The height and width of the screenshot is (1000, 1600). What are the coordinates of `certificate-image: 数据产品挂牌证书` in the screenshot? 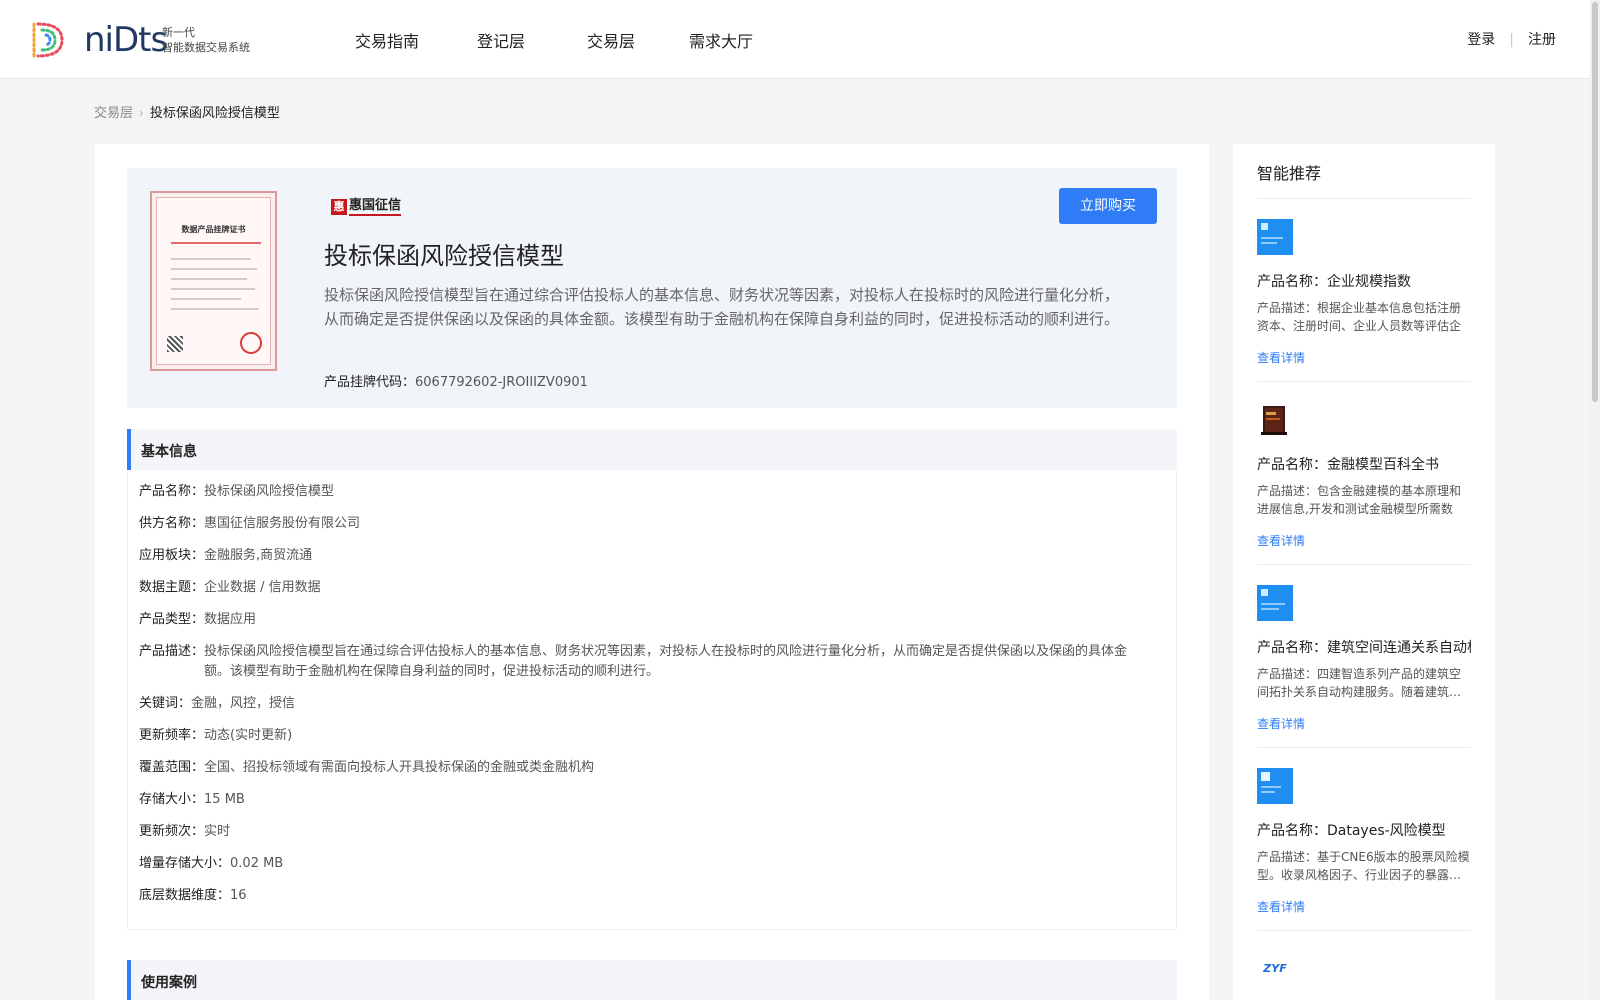 It's located at (213, 281).